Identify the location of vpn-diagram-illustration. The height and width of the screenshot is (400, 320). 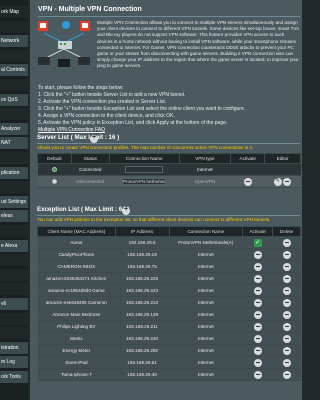
(64, 44).